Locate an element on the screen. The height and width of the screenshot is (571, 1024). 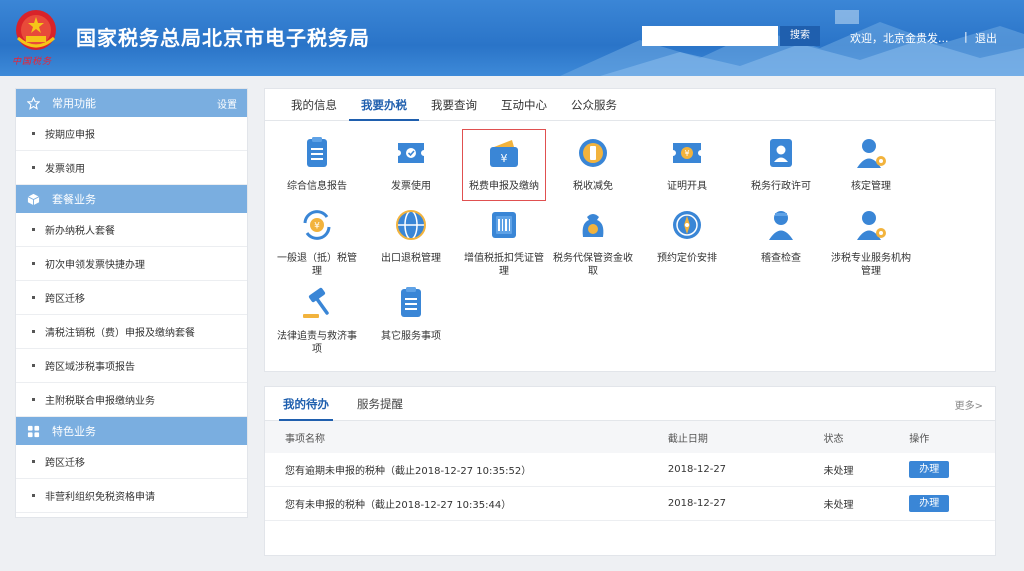
sidebar-item-label: 跨区迁移 is located at coordinates (65, 299).